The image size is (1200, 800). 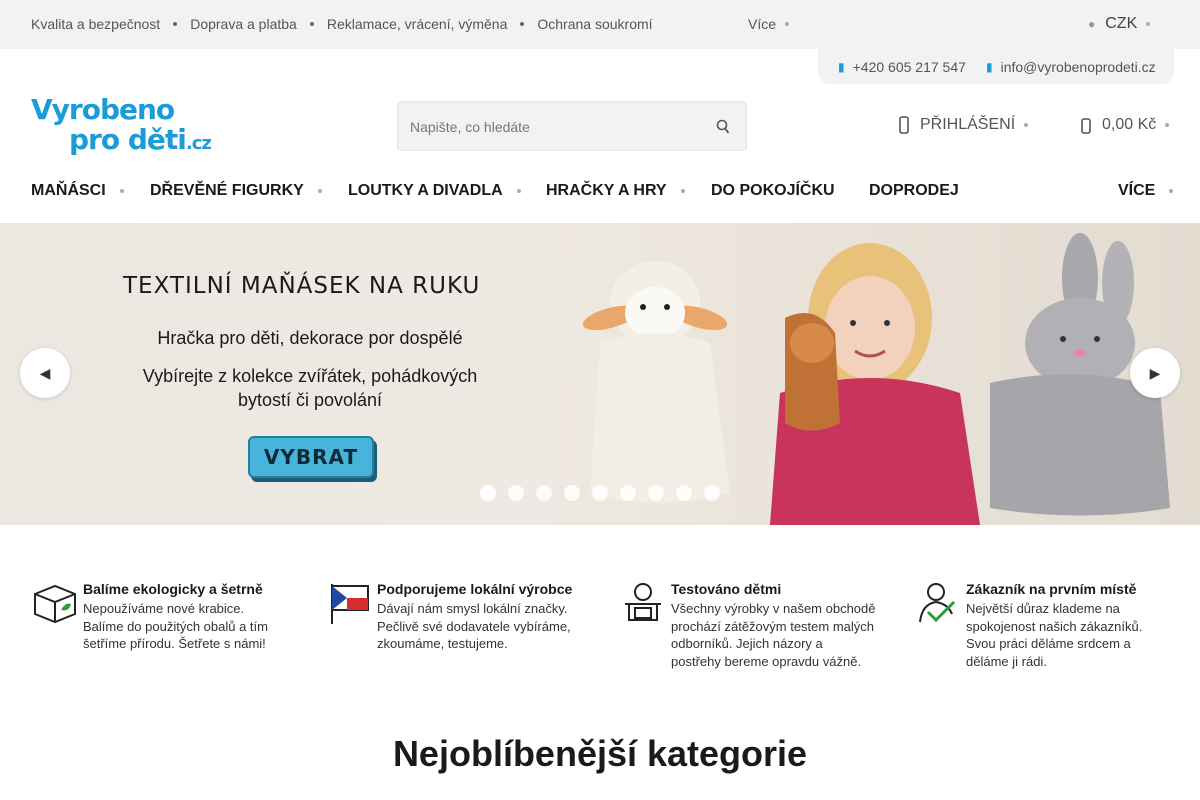 I want to click on nav-item-puppets: MAŇÁSCI, so click(x=77, y=191).